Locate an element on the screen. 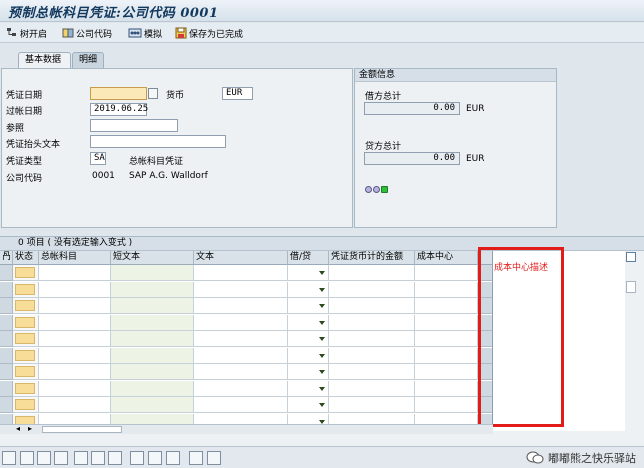 This screenshot has width=644, height=468. delete-row-icon is located at coordinates (44, 458).